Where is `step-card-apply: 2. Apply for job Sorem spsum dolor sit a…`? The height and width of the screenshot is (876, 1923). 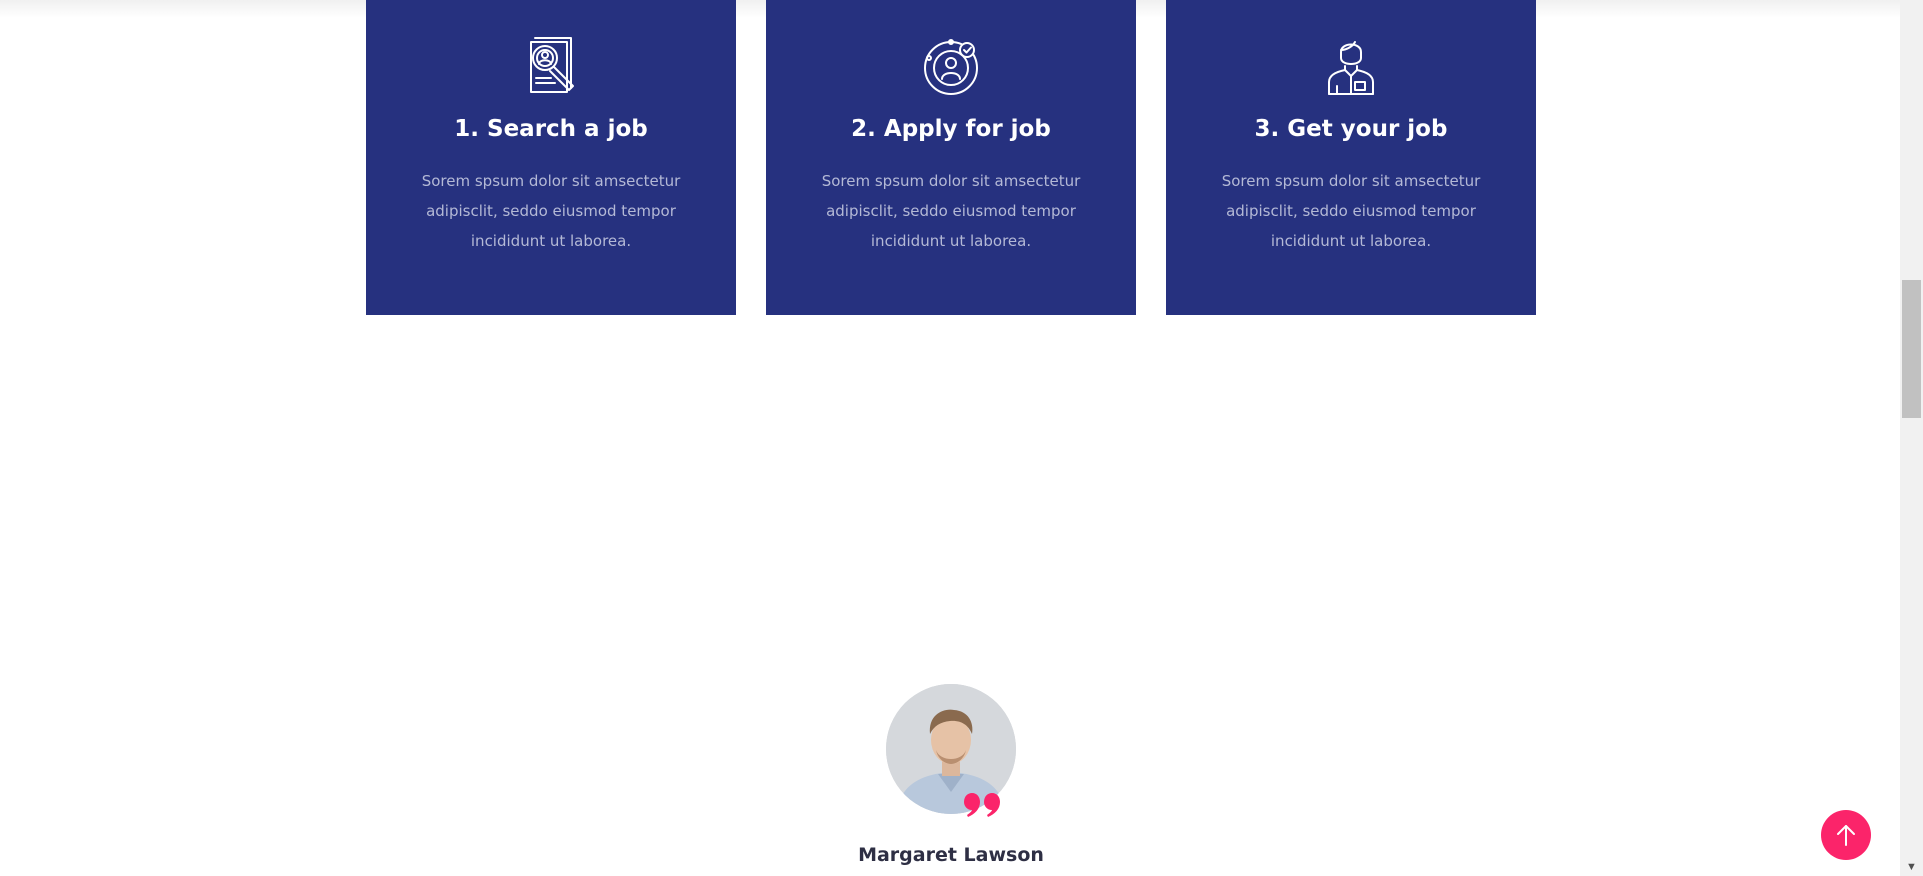 step-card-apply: 2. Apply for job Sorem spsum dolor sit a… is located at coordinates (951, 157).